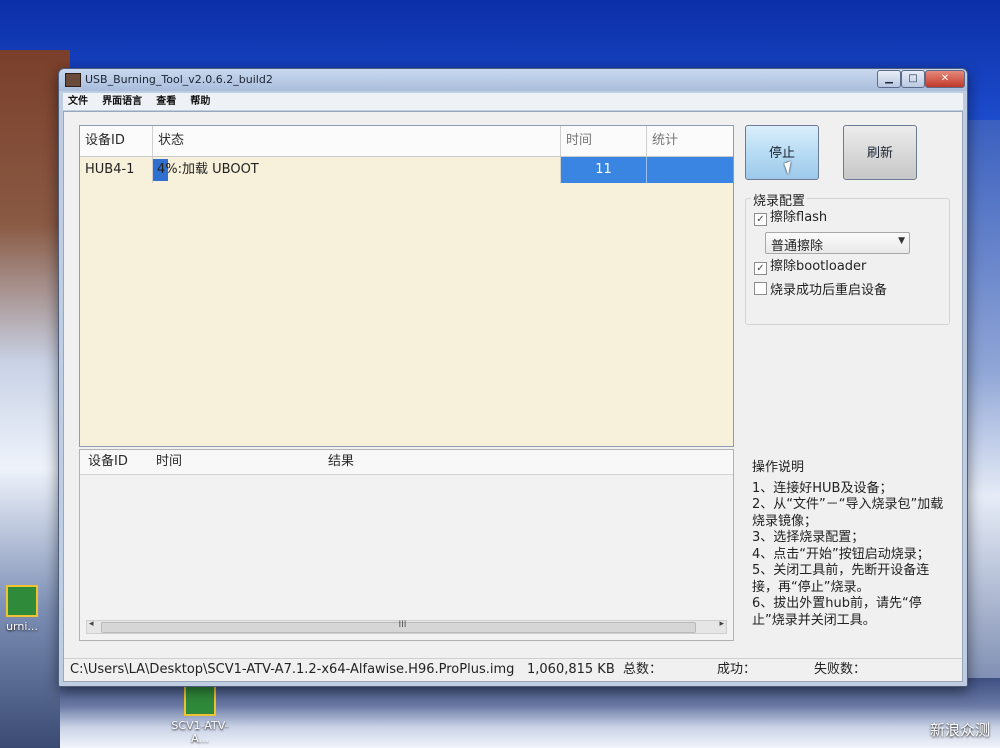 This screenshot has width=1000, height=748. I want to click on log-table-header: 设备ID 时间 结果, so click(406, 462).